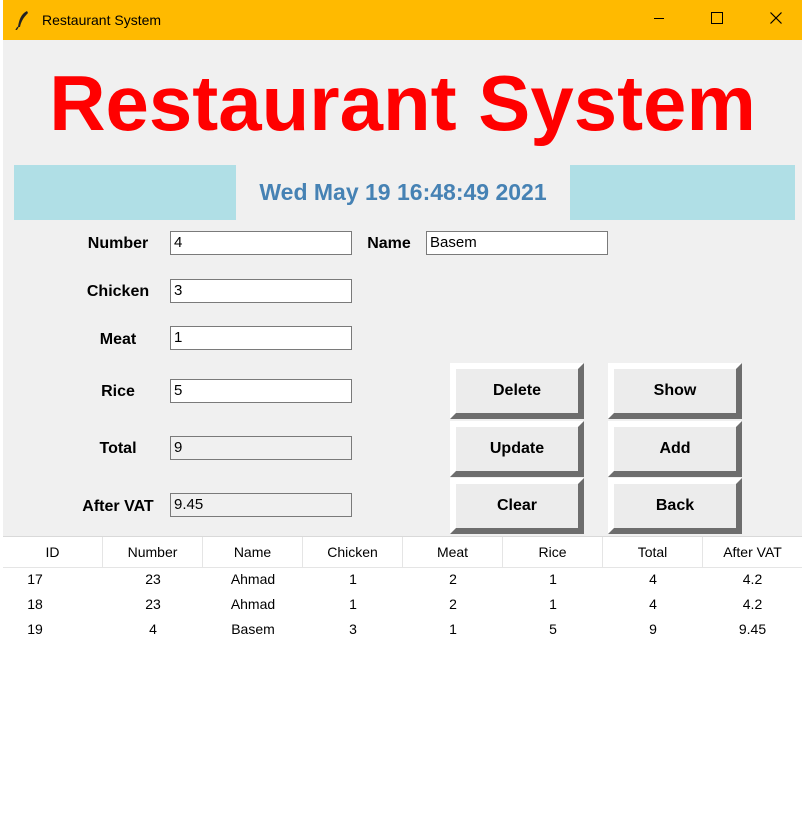 This screenshot has height=818, width=802. What do you see at coordinates (23, 20) in the screenshot?
I see `feather-icon` at bounding box center [23, 20].